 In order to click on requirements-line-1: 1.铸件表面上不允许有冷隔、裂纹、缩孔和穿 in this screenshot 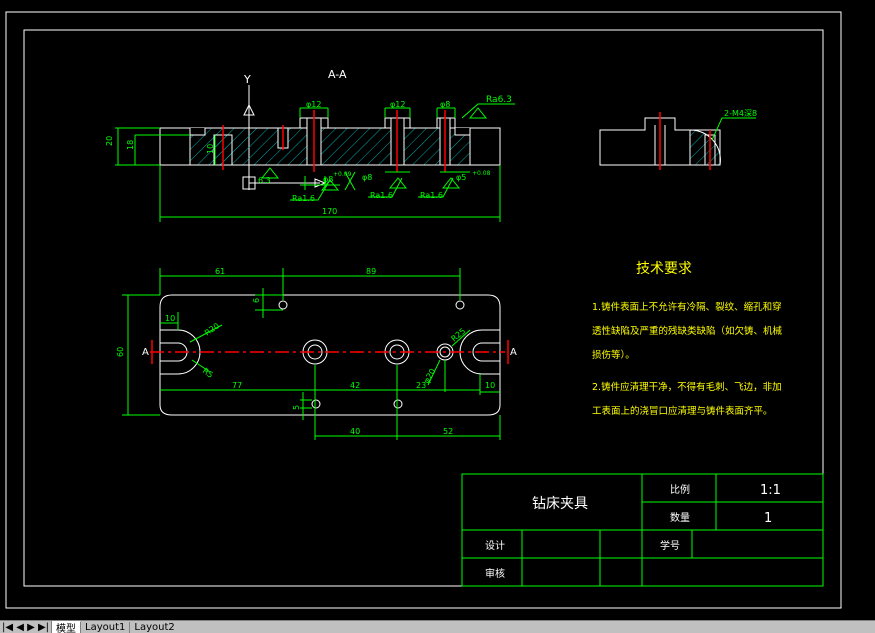, I will do `click(687, 307)`.